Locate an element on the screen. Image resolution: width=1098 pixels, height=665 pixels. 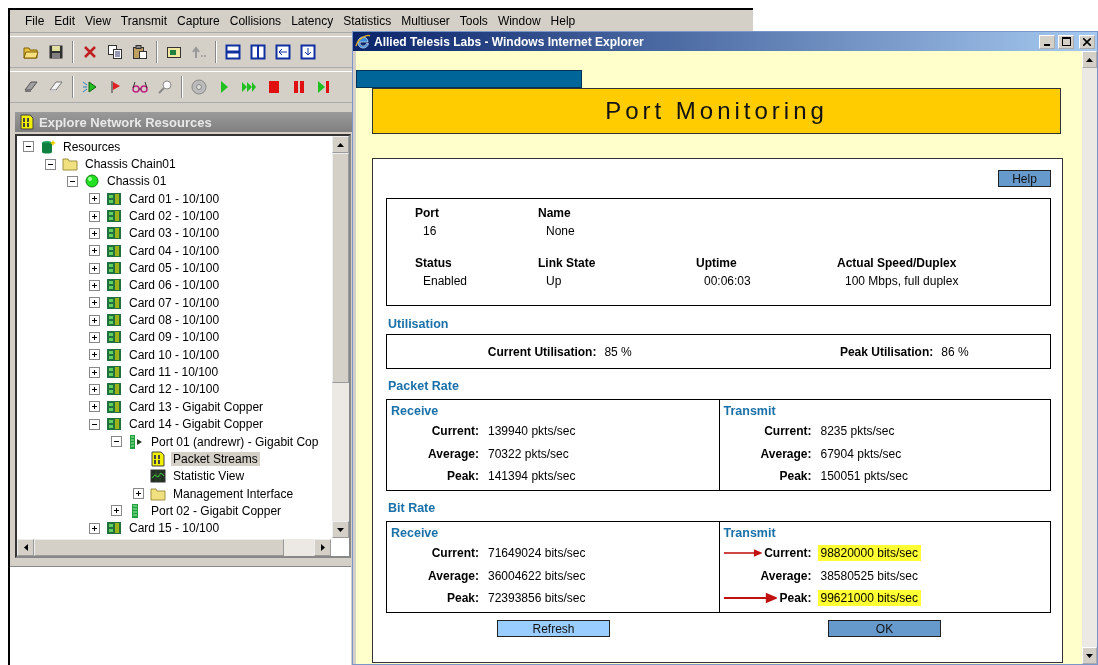
tree-item: Card 08 - 10/100 is located at coordinates (174, 320).